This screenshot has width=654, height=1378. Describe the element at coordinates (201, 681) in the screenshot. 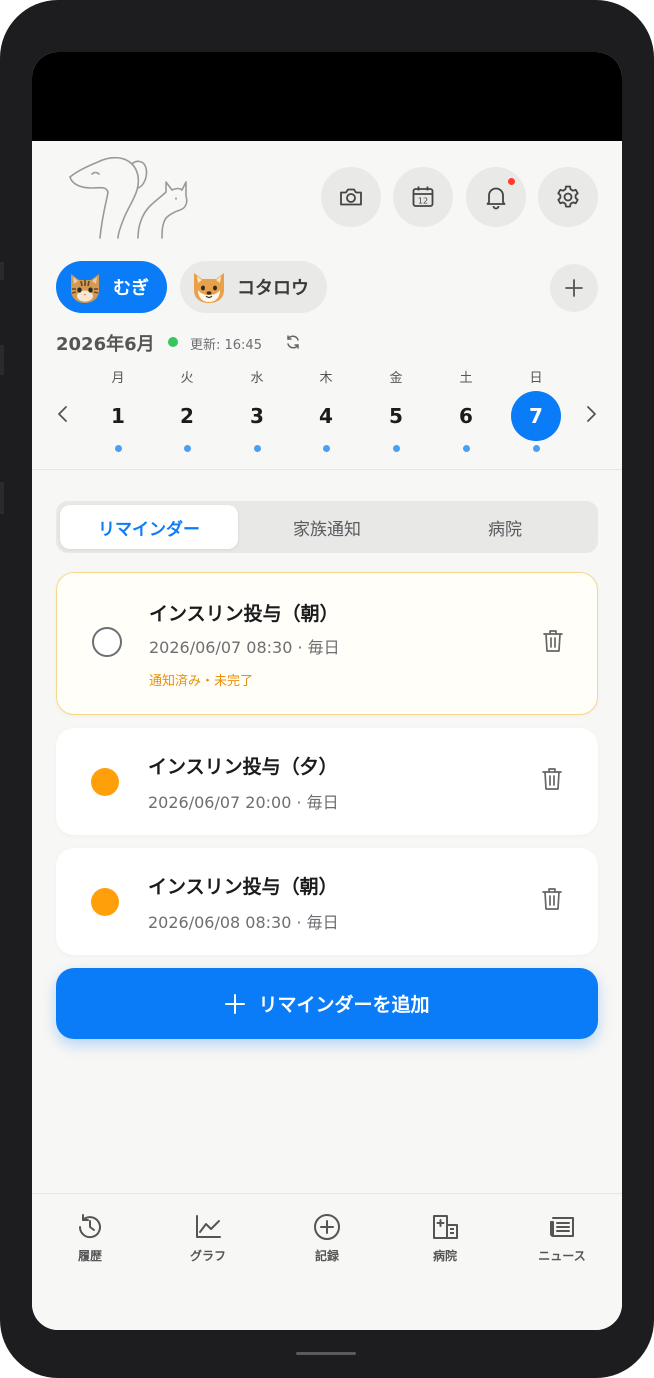

I see `reminder-status: 通知済み・未完了` at that location.